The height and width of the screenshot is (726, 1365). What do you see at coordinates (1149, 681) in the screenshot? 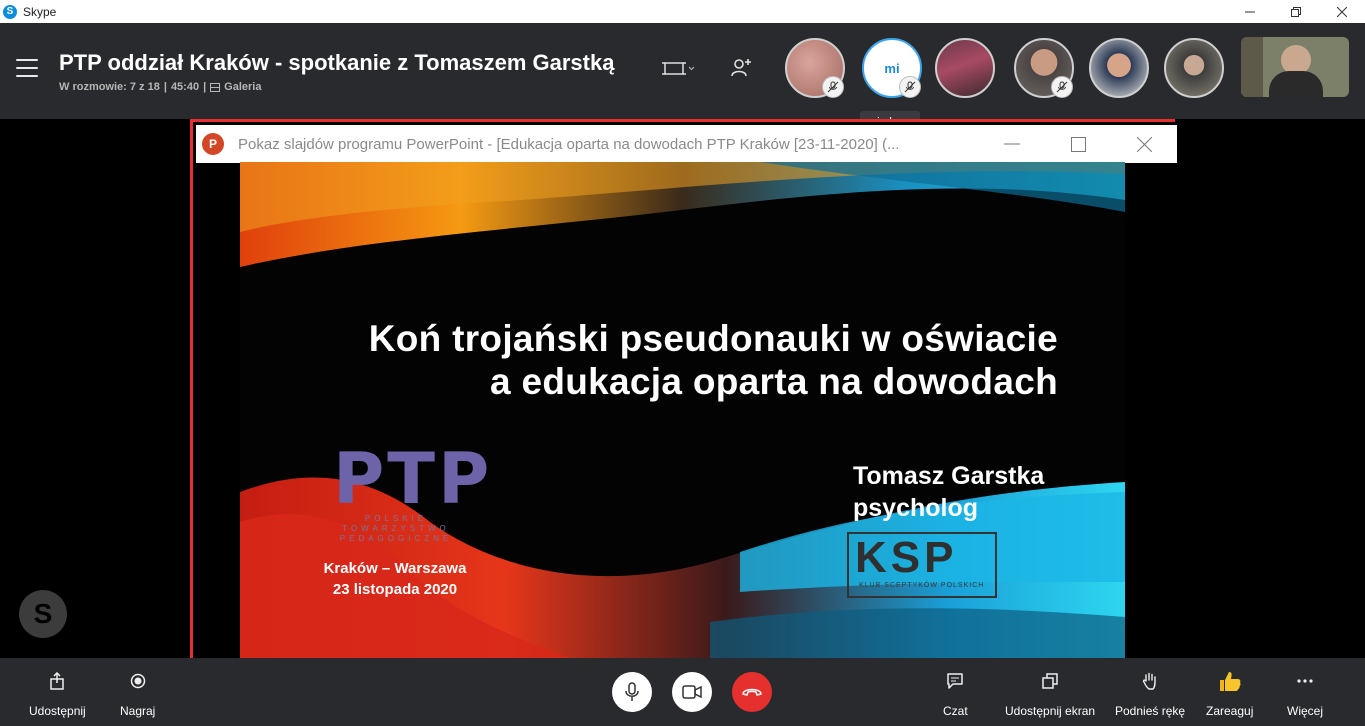
I see `raise-hand-icon` at bounding box center [1149, 681].